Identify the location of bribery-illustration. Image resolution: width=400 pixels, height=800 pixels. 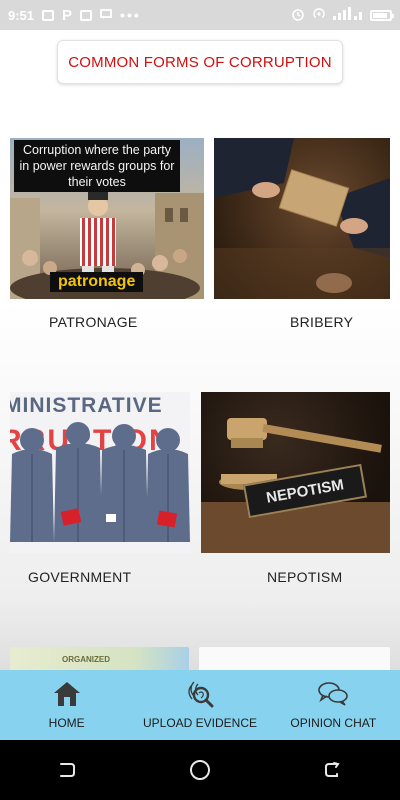
(302, 218).